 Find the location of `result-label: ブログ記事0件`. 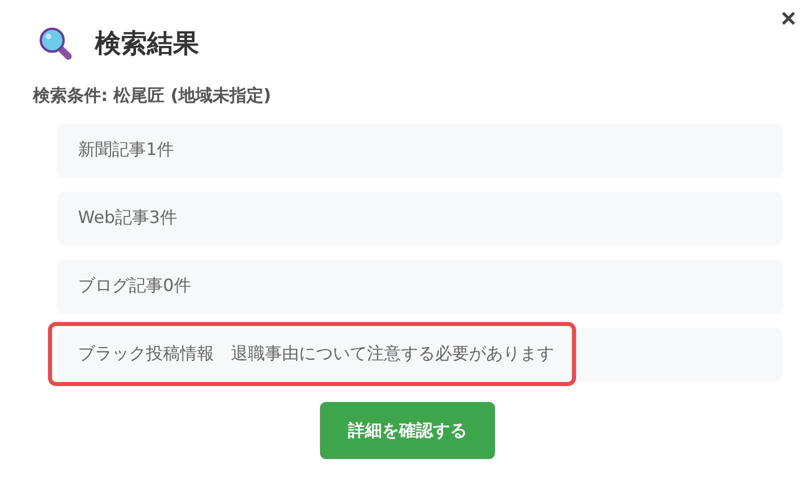

result-label: ブログ記事0件 is located at coordinates (134, 286).